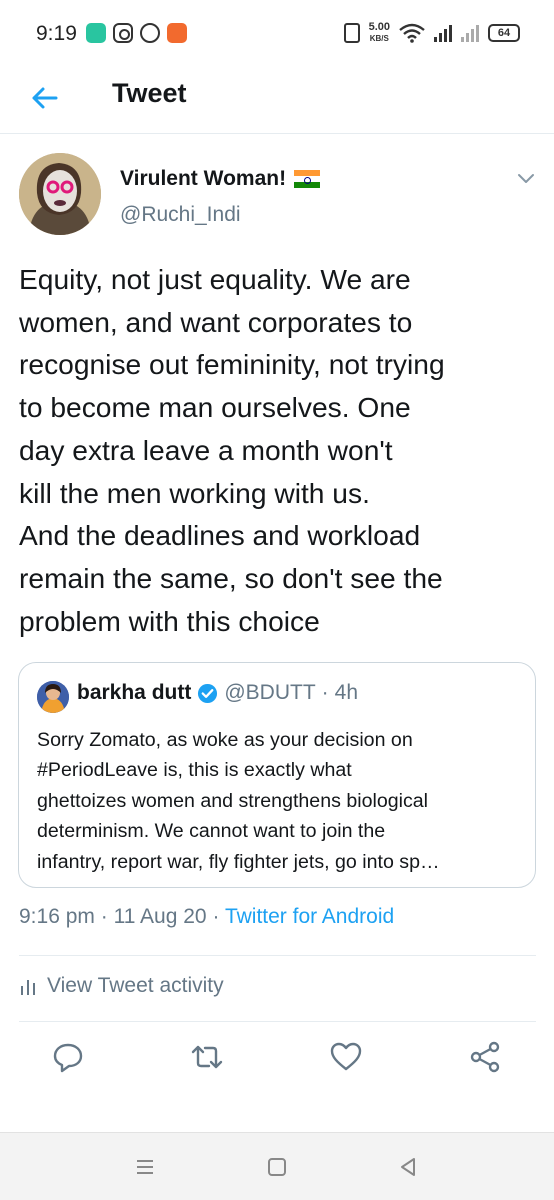 Image resolution: width=554 pixels, height=1200 pixels. Describe the element at coordinates (231, 577) in the screenshot. I see `tweet-text-line: remain the same, so don't see the` at that location.